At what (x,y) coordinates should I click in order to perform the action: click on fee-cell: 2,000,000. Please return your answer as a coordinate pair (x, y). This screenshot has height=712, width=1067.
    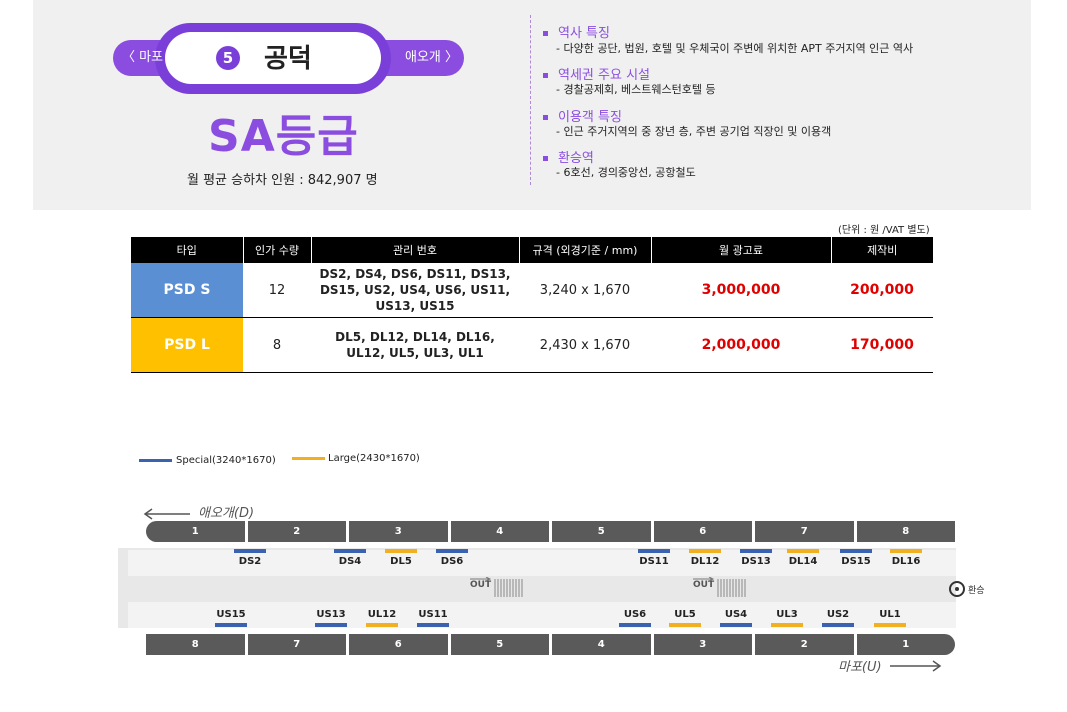
    Looking at the image, I should click on (741, 345).